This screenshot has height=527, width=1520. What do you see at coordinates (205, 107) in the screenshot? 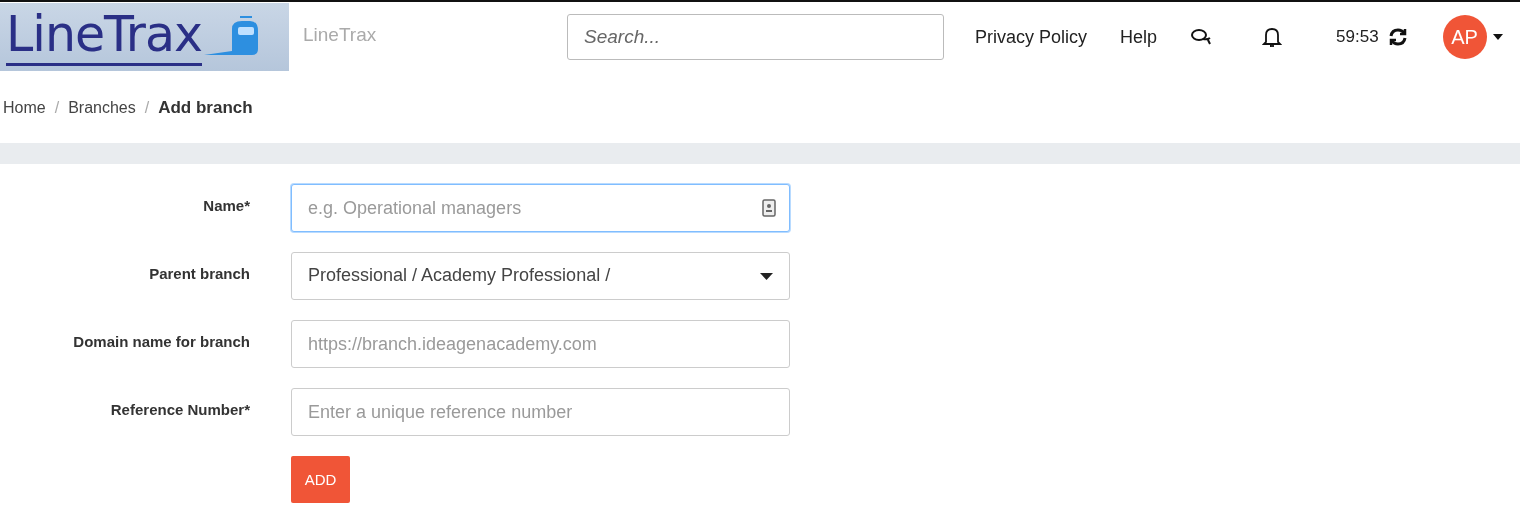
I see `current-page-title: Add branch` at bounding box center [205, 107].